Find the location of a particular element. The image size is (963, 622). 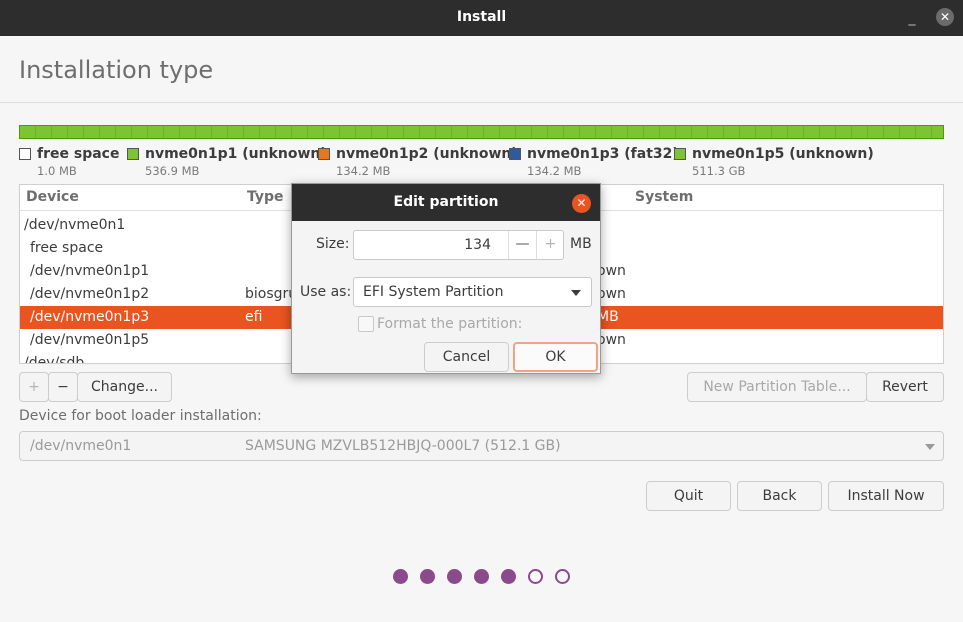

row-device: /dev/sdb is located at coordinates (54, 359).